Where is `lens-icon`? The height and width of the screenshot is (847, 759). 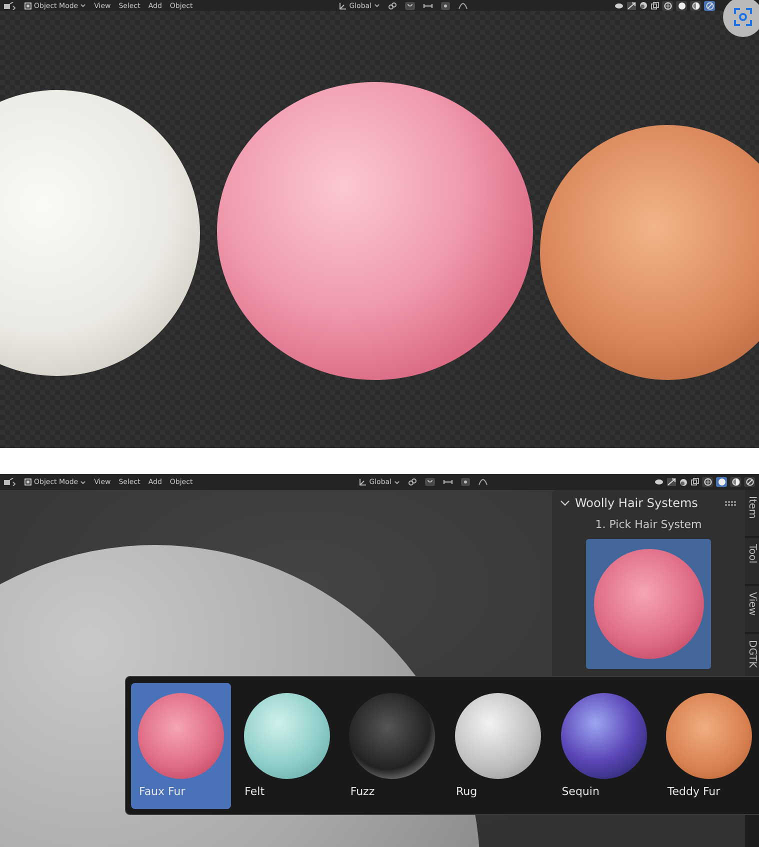 lens-icon is located at coordinates (743, 17).